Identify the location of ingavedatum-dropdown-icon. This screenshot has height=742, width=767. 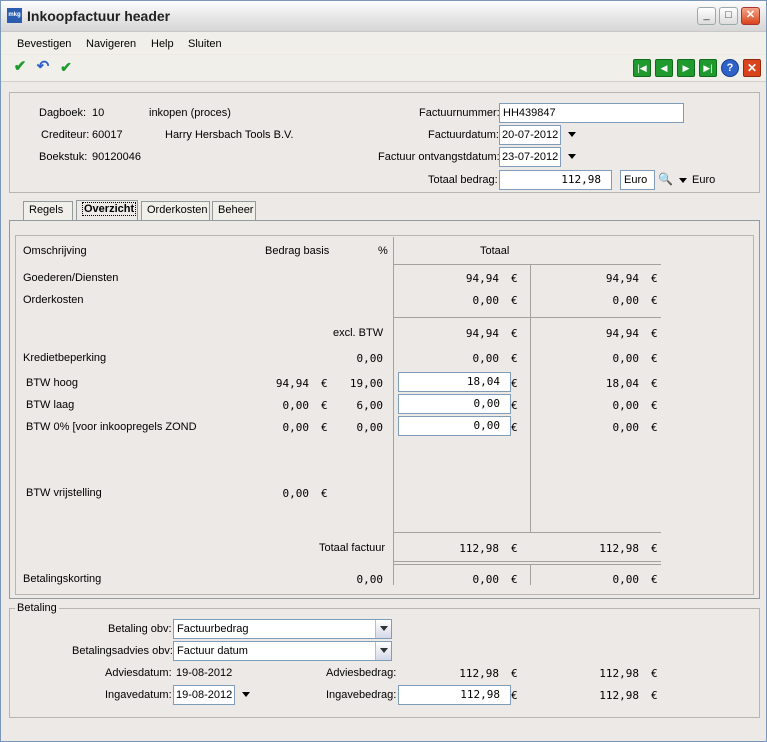
(246, 694).